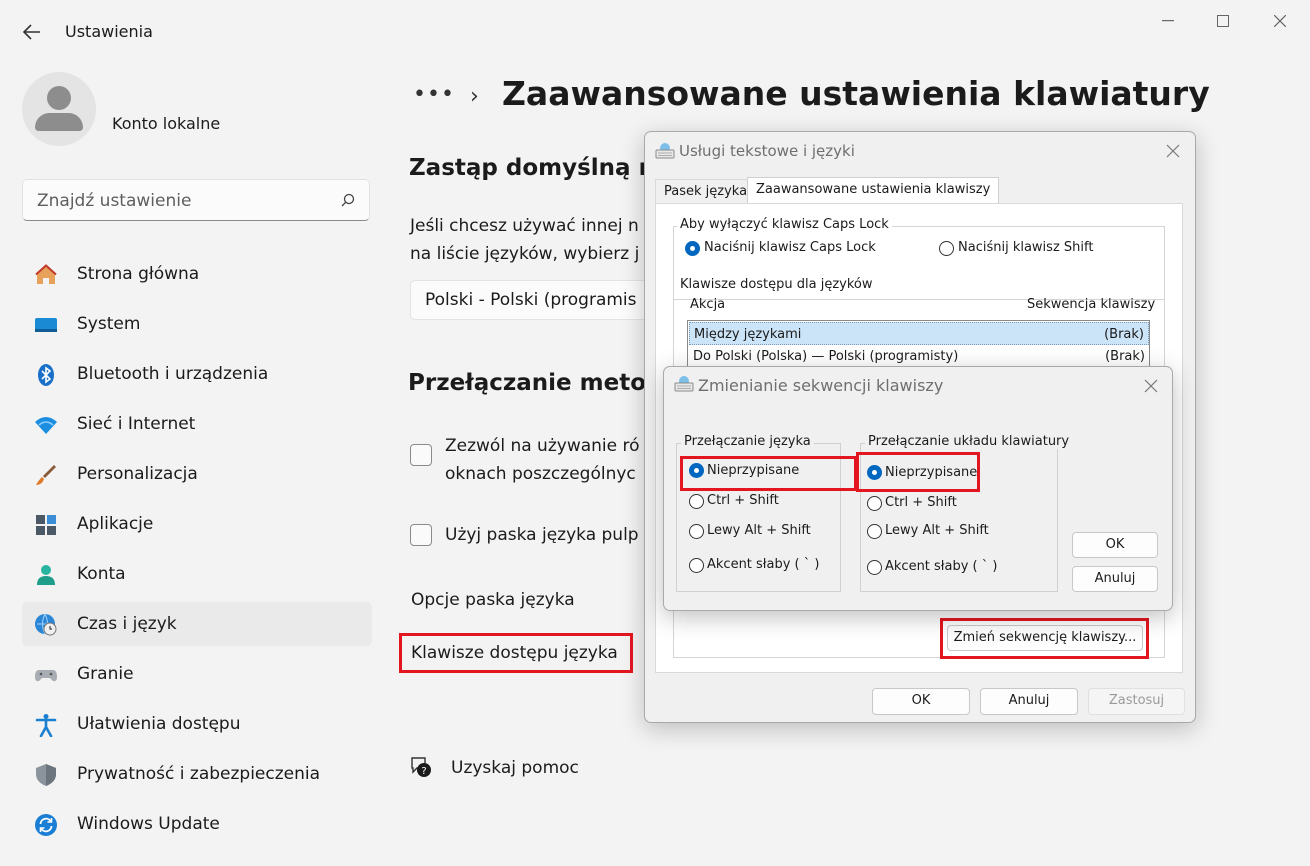 The width and height of the screenshot is (1310, 866). Describe the element at coordinates (182, 201) in the screenshot. I see `search-input` at that location.